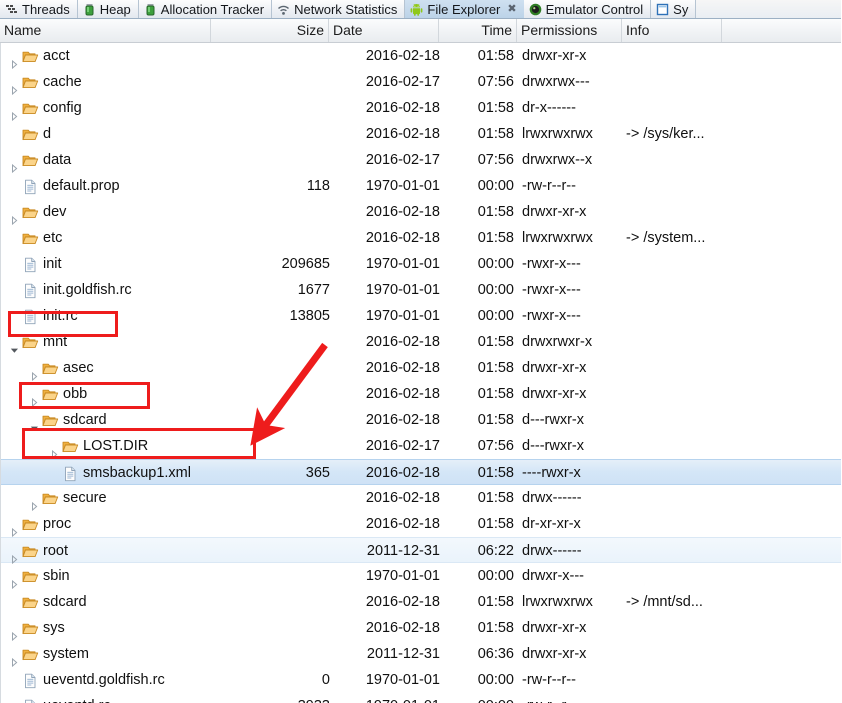  What do you see at coordinates (587, 9) in the screenshot?
I see `tab-emulator-control: Emulator Control` at bounding box center [587, 9].